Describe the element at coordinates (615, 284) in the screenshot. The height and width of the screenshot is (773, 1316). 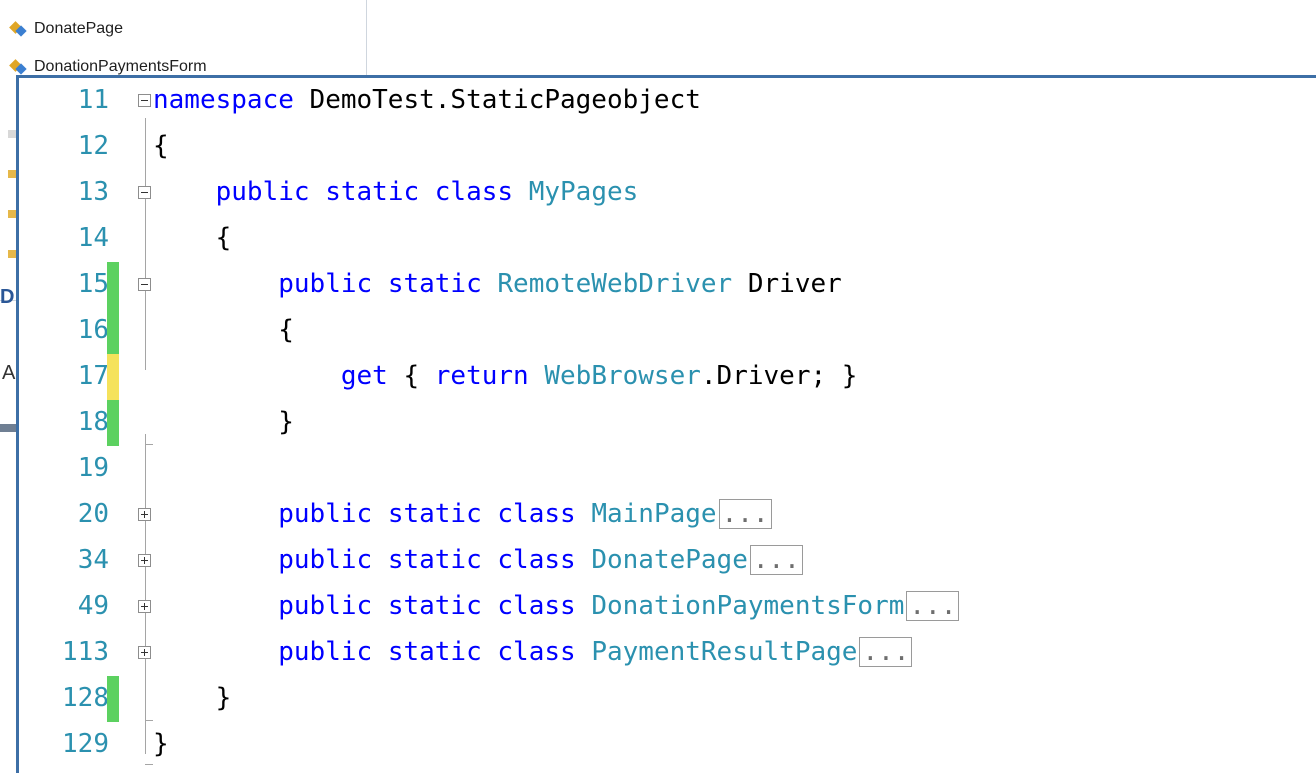
I see `code-token: RemoteWebDriver` at that location.